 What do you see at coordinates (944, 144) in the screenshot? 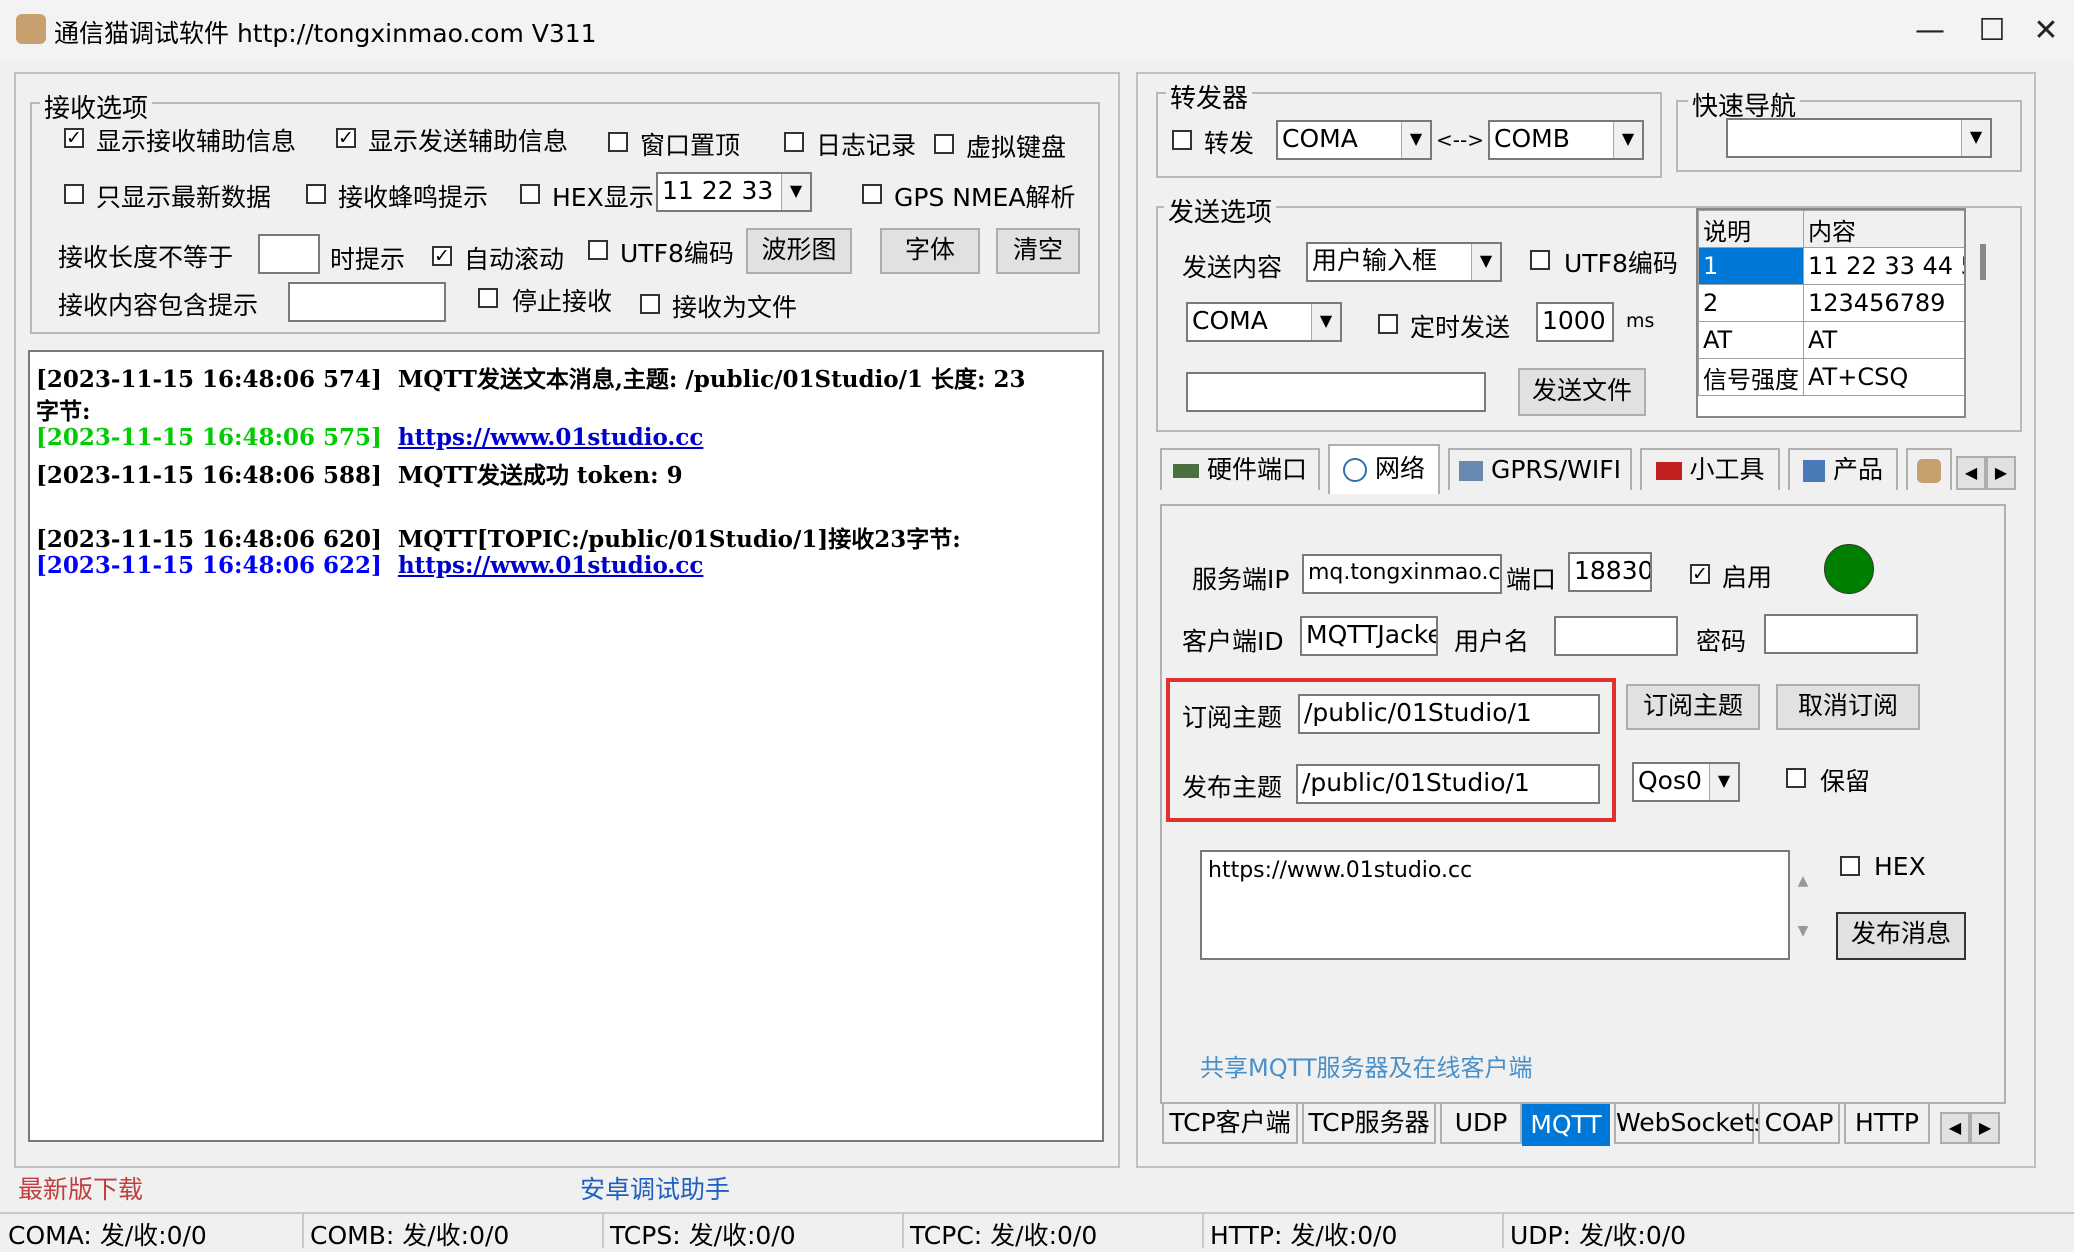
I see `virtual-kbd-checkbox` at bounding box center [944, 144].